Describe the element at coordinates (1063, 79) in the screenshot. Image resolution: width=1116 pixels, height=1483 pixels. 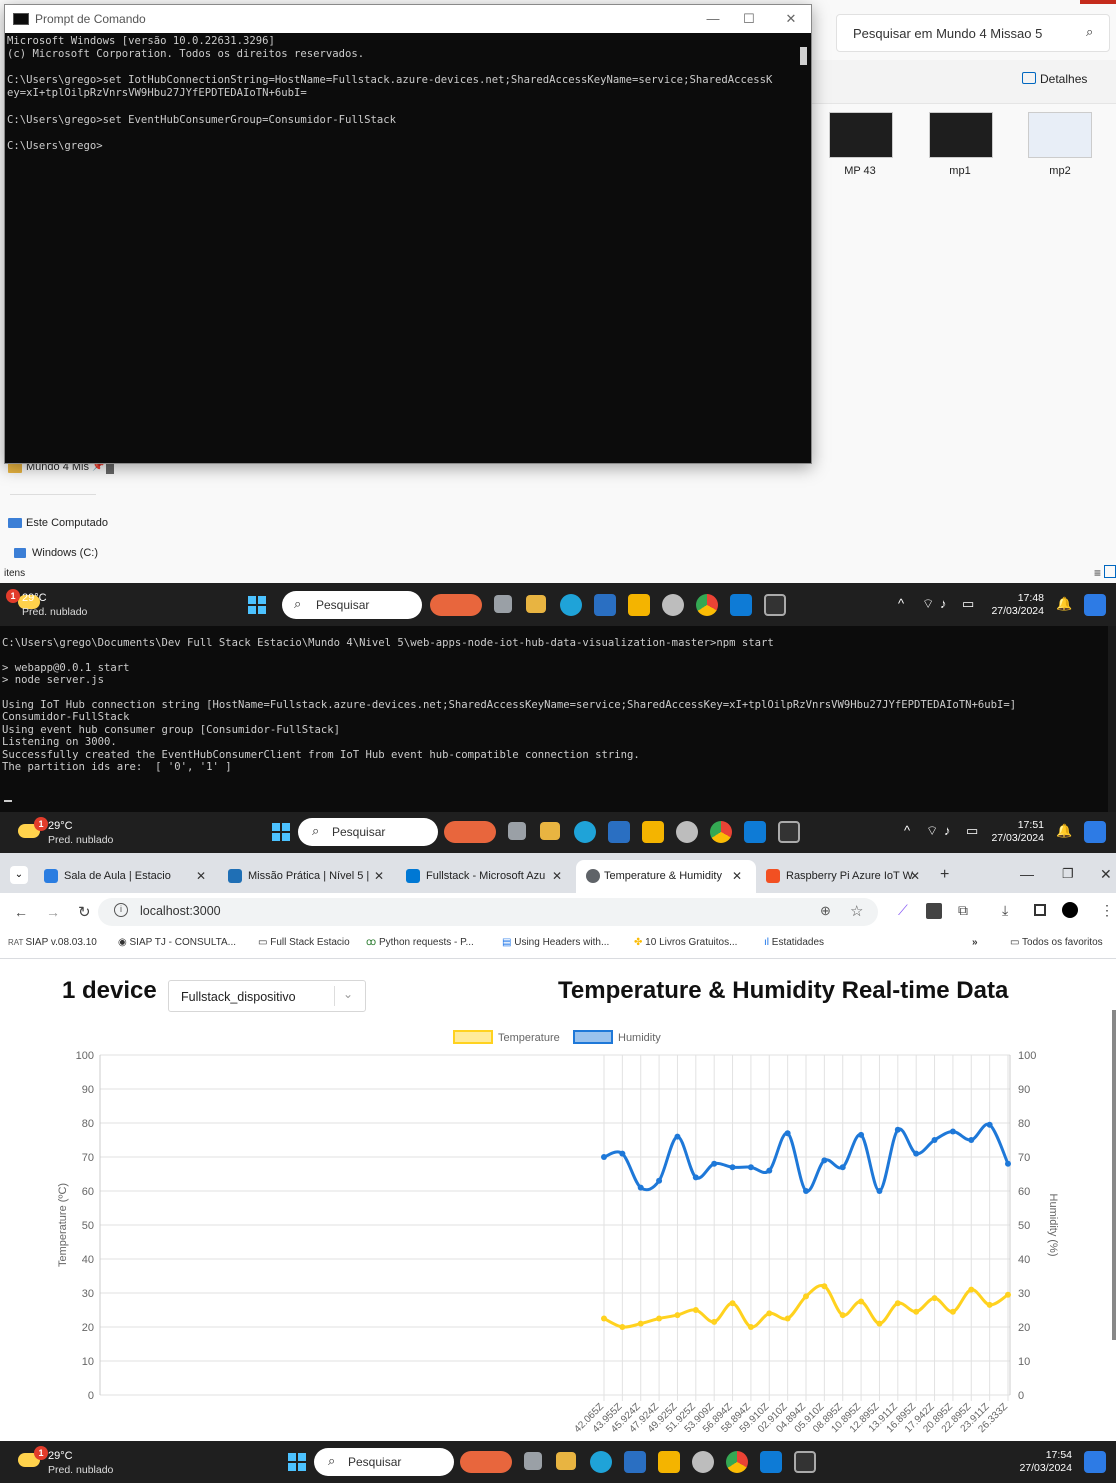
I see `details-button: Detalhes` at that location.